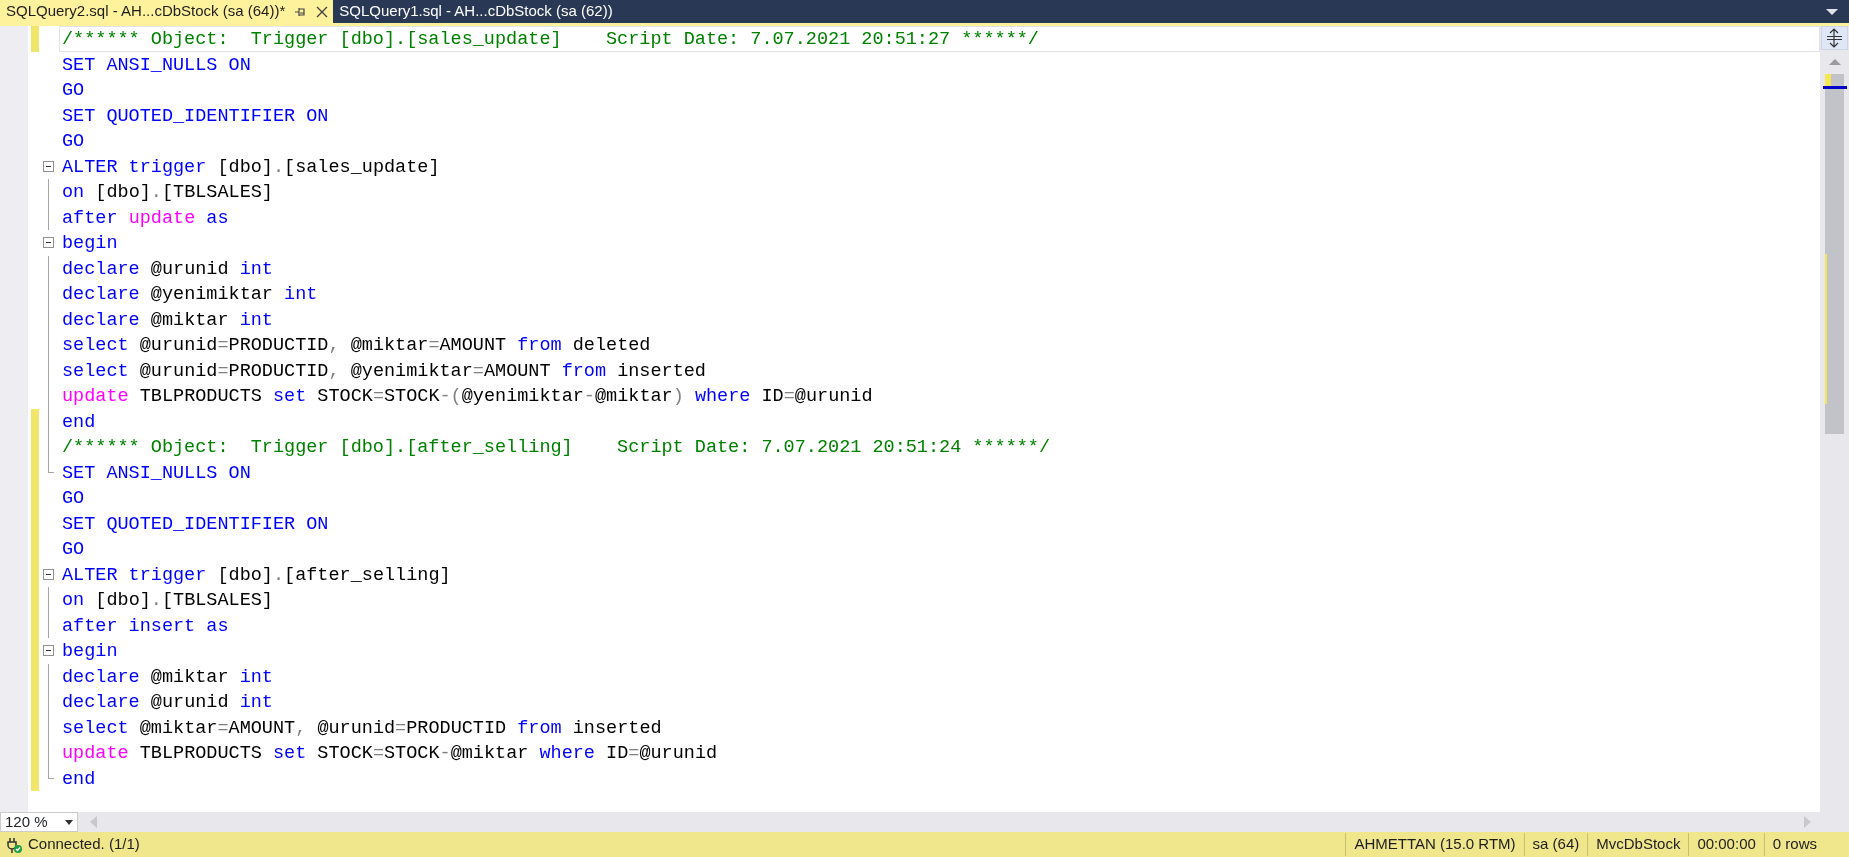  What do you see at coordinates (390, 754) in the screenshot?
I see `code-line: update TBLPRODUCTS set STOCK=STOCK-@miktar where ID=@urunid` at bounding box center [390, 754].